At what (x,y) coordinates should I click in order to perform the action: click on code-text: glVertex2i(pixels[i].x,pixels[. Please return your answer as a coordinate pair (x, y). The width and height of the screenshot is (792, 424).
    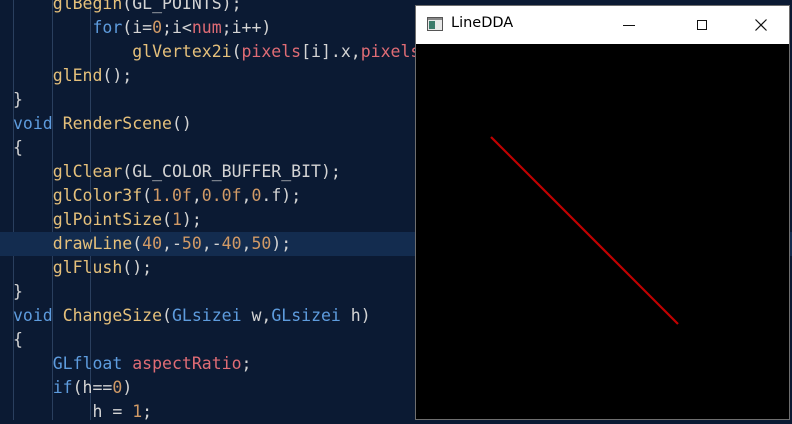
    Looking at the image, I should click on (281, 51).